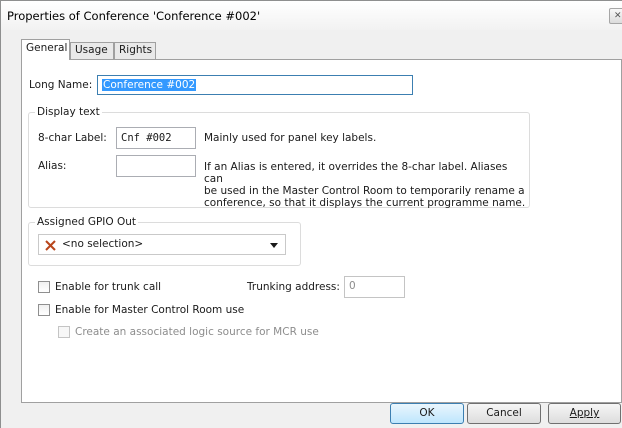  Describe the element at coordinates (156, 166) in the screenshot. I see `alias-input` at that location.